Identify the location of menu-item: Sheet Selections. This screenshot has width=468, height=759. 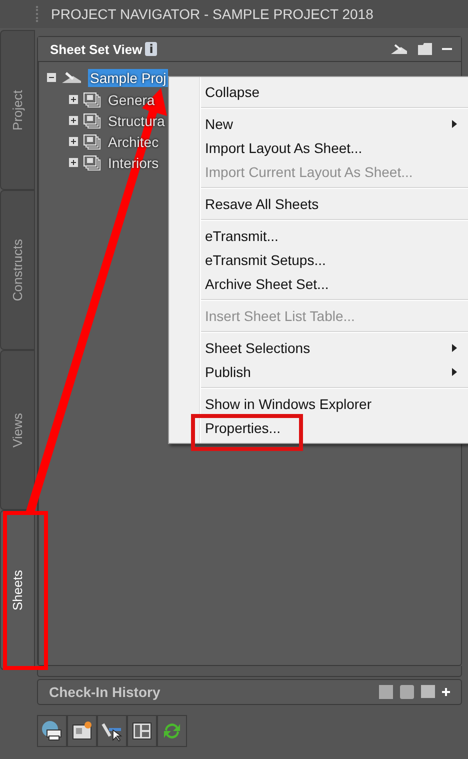
(318, 348).